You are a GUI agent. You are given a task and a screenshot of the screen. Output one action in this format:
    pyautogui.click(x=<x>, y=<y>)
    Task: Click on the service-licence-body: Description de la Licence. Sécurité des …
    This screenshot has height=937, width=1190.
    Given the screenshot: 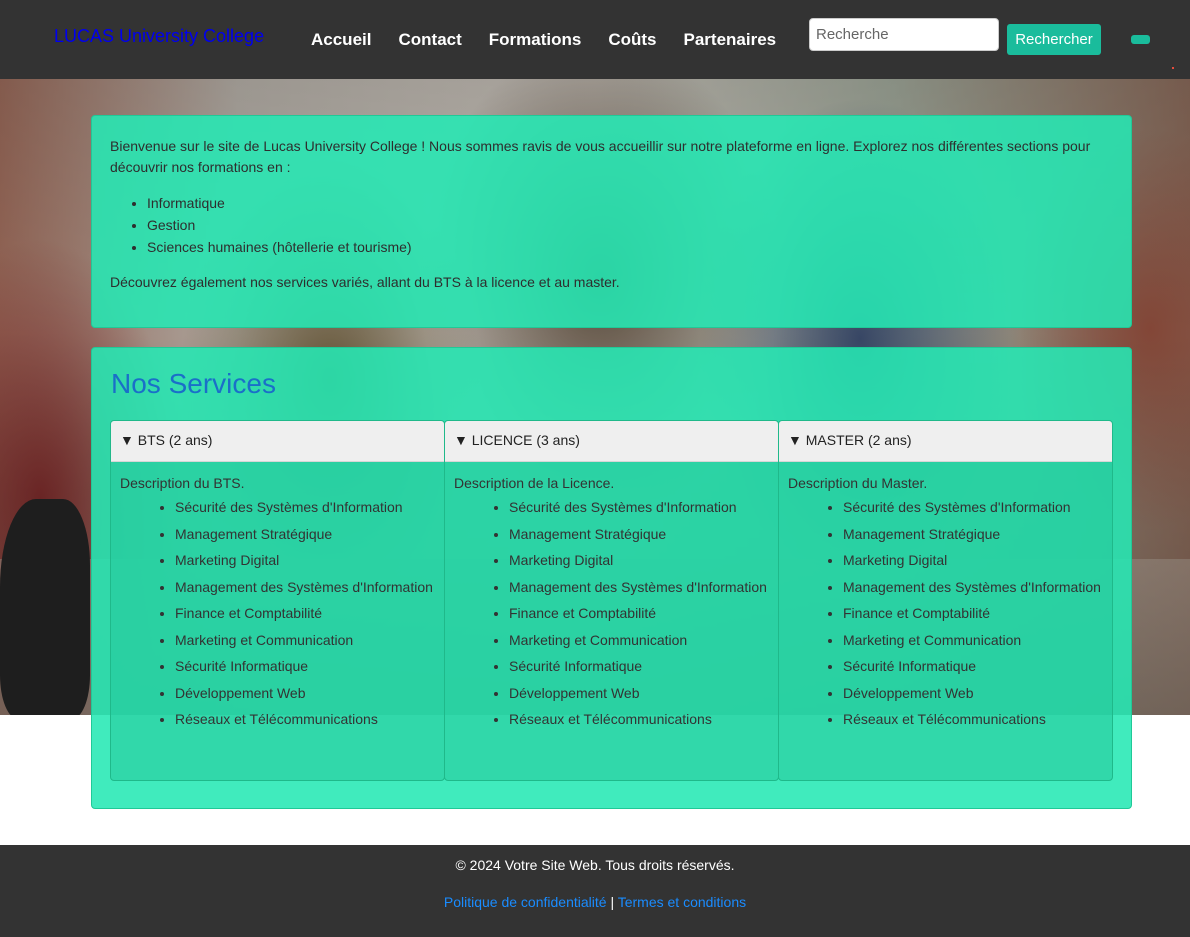 What is the action you would take?
    pyautogui.click(x=611, y=604)
    